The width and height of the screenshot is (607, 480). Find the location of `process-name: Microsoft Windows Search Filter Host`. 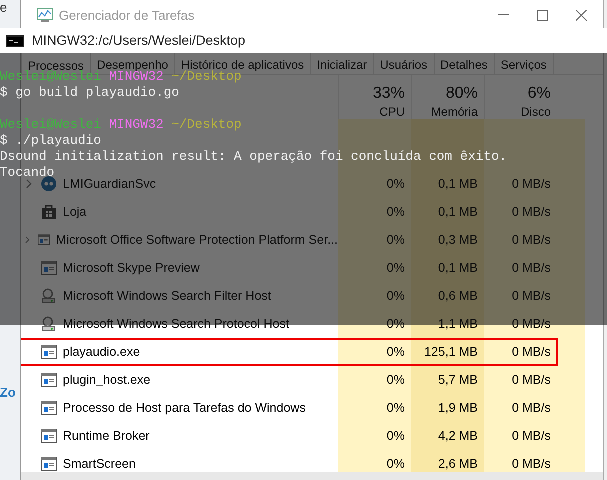

process-name: Microsoft Windows Search Filter Host is located at coordinates (167, 296).